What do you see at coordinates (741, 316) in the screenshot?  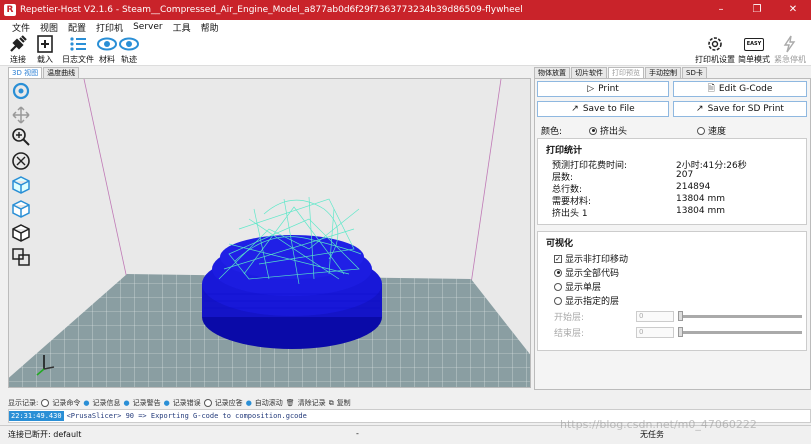 I see `start-layer-slider` at bounding box center [741, 316].